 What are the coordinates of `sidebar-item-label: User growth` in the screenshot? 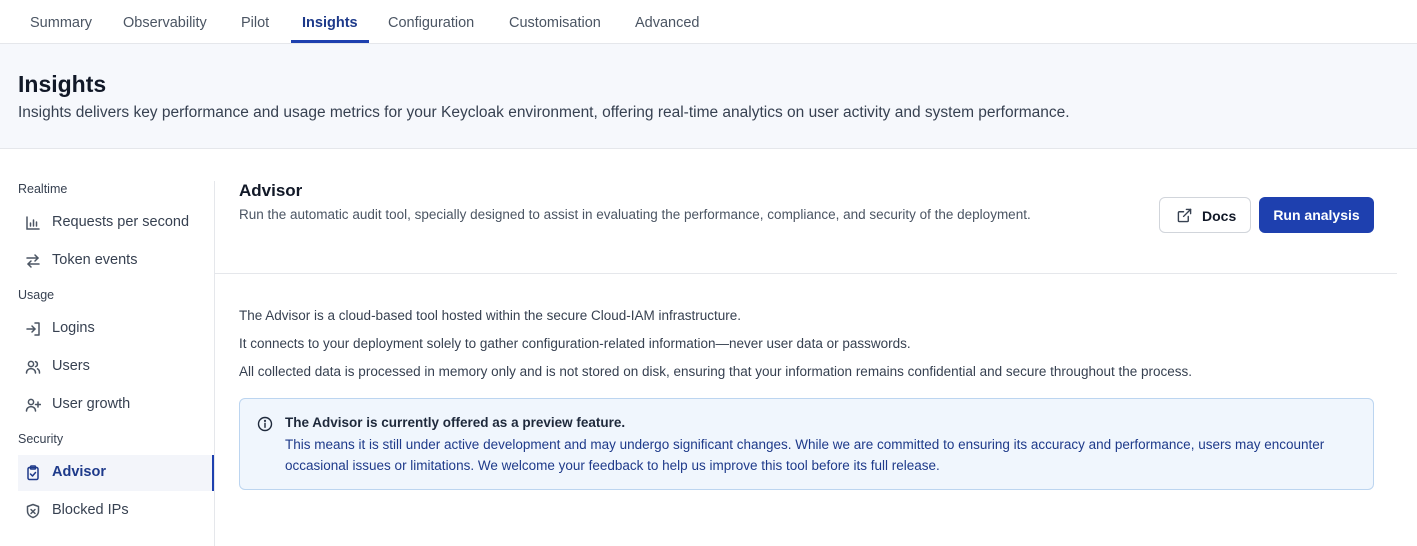 It's located at (91, 404).